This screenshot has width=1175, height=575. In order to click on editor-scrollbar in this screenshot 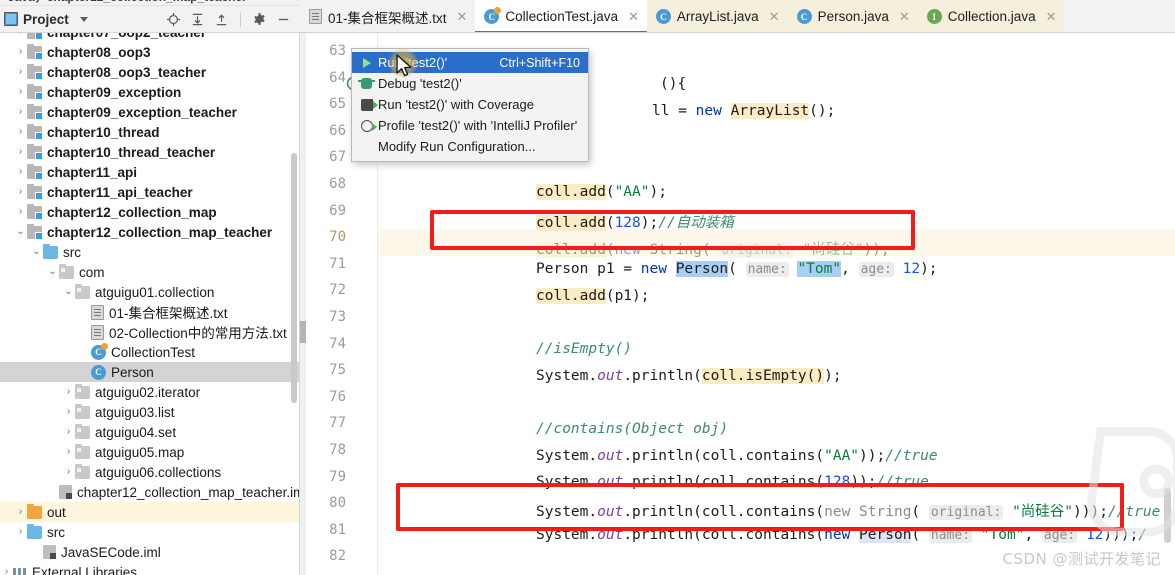, I will do `click(1167, 515)`.